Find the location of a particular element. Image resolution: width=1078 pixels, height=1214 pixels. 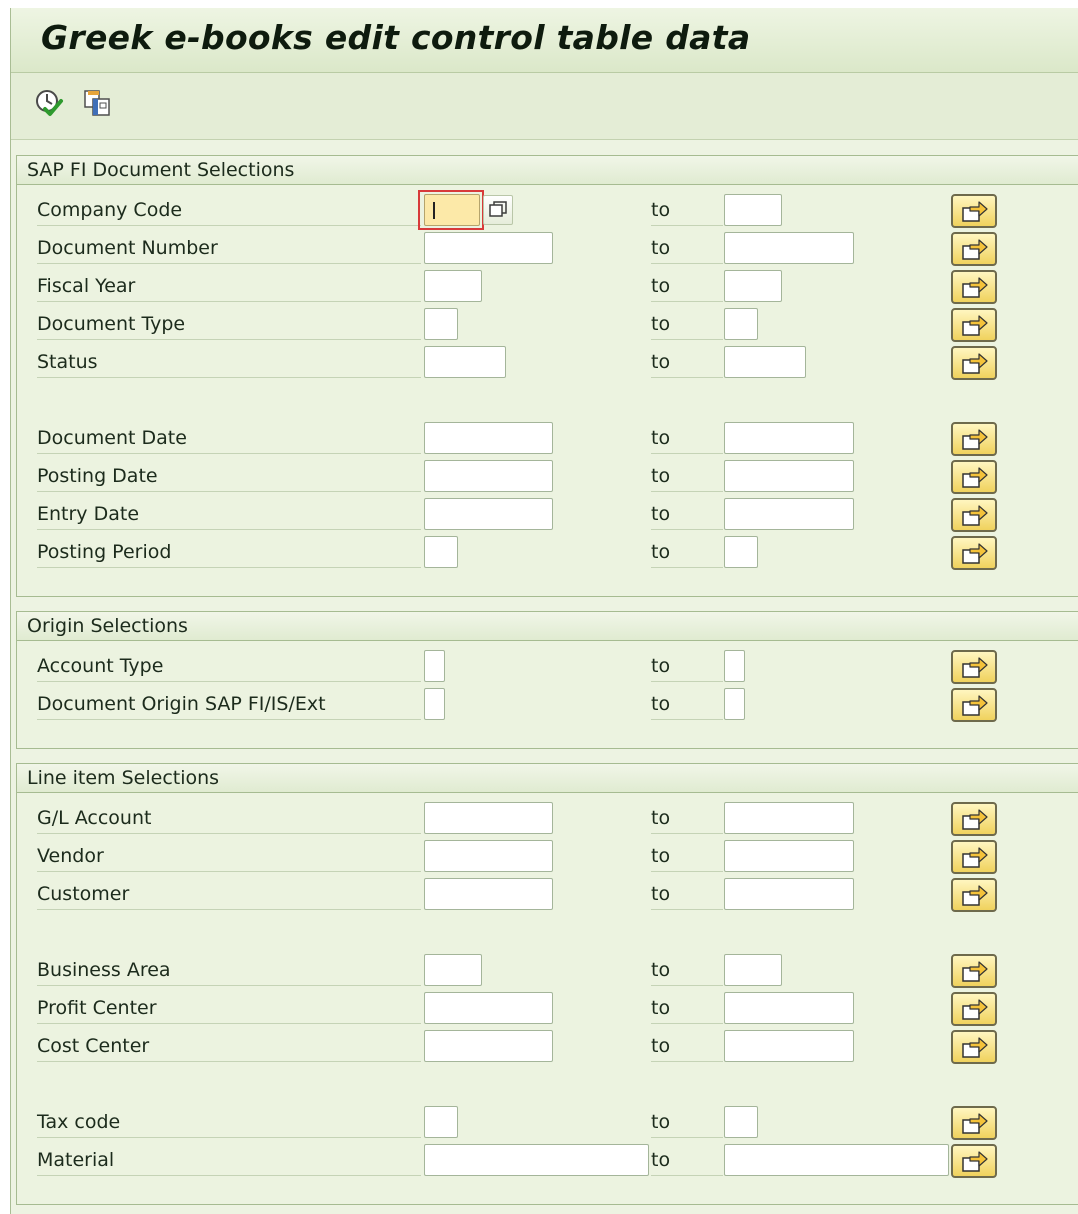

account-type-from-input is located at coordinates (434, 666).